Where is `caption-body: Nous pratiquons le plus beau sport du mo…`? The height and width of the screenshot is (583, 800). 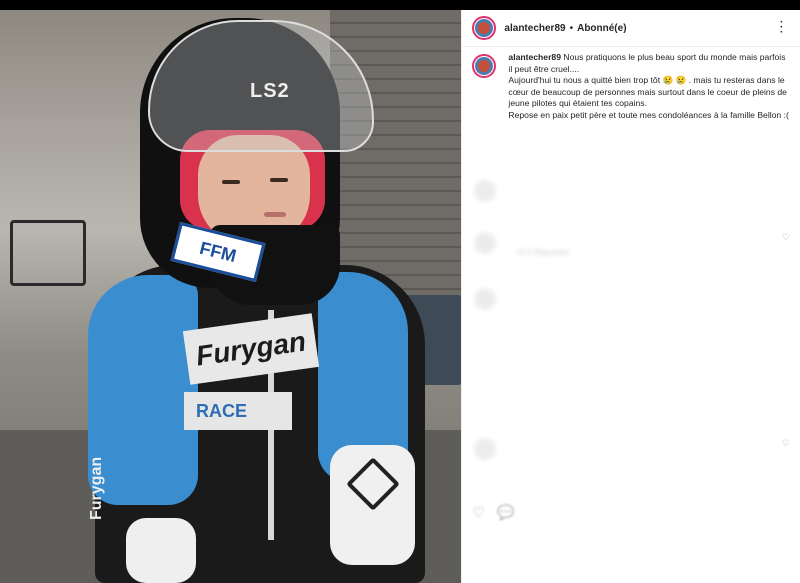 caption-body: Nous pratiquons le plus beau sport du mo… is located at coordinates (648, 86).